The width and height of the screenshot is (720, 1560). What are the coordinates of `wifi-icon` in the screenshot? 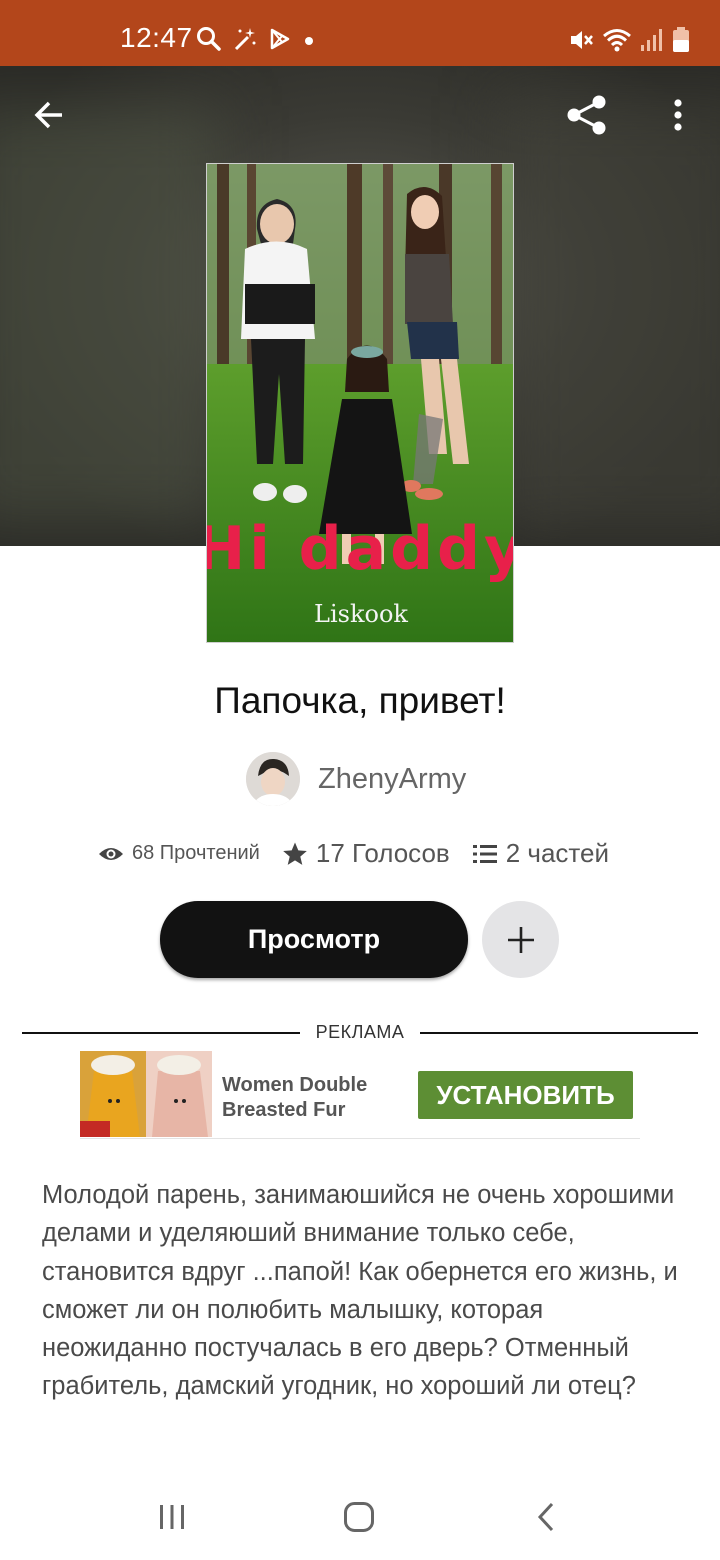 It's located at (617, 40).